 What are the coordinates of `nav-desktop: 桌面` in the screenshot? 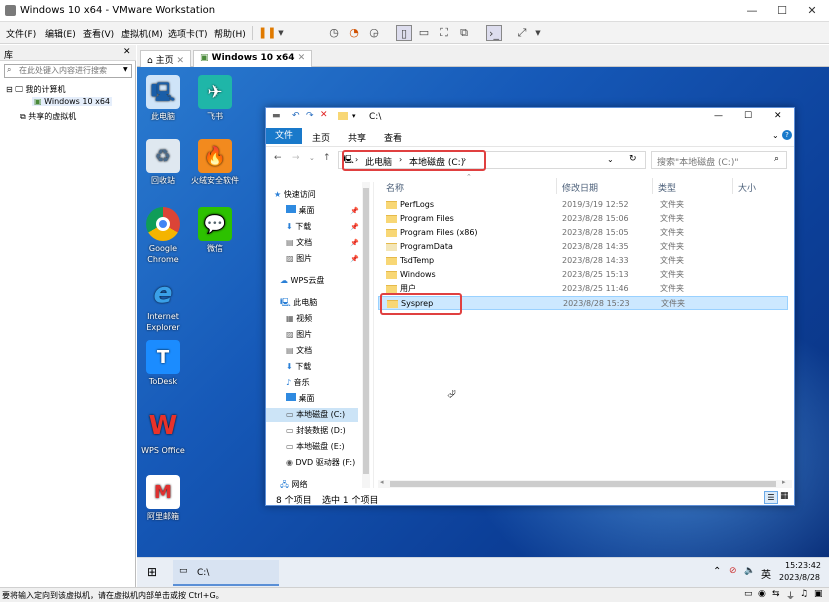 It's located at (300, 211).